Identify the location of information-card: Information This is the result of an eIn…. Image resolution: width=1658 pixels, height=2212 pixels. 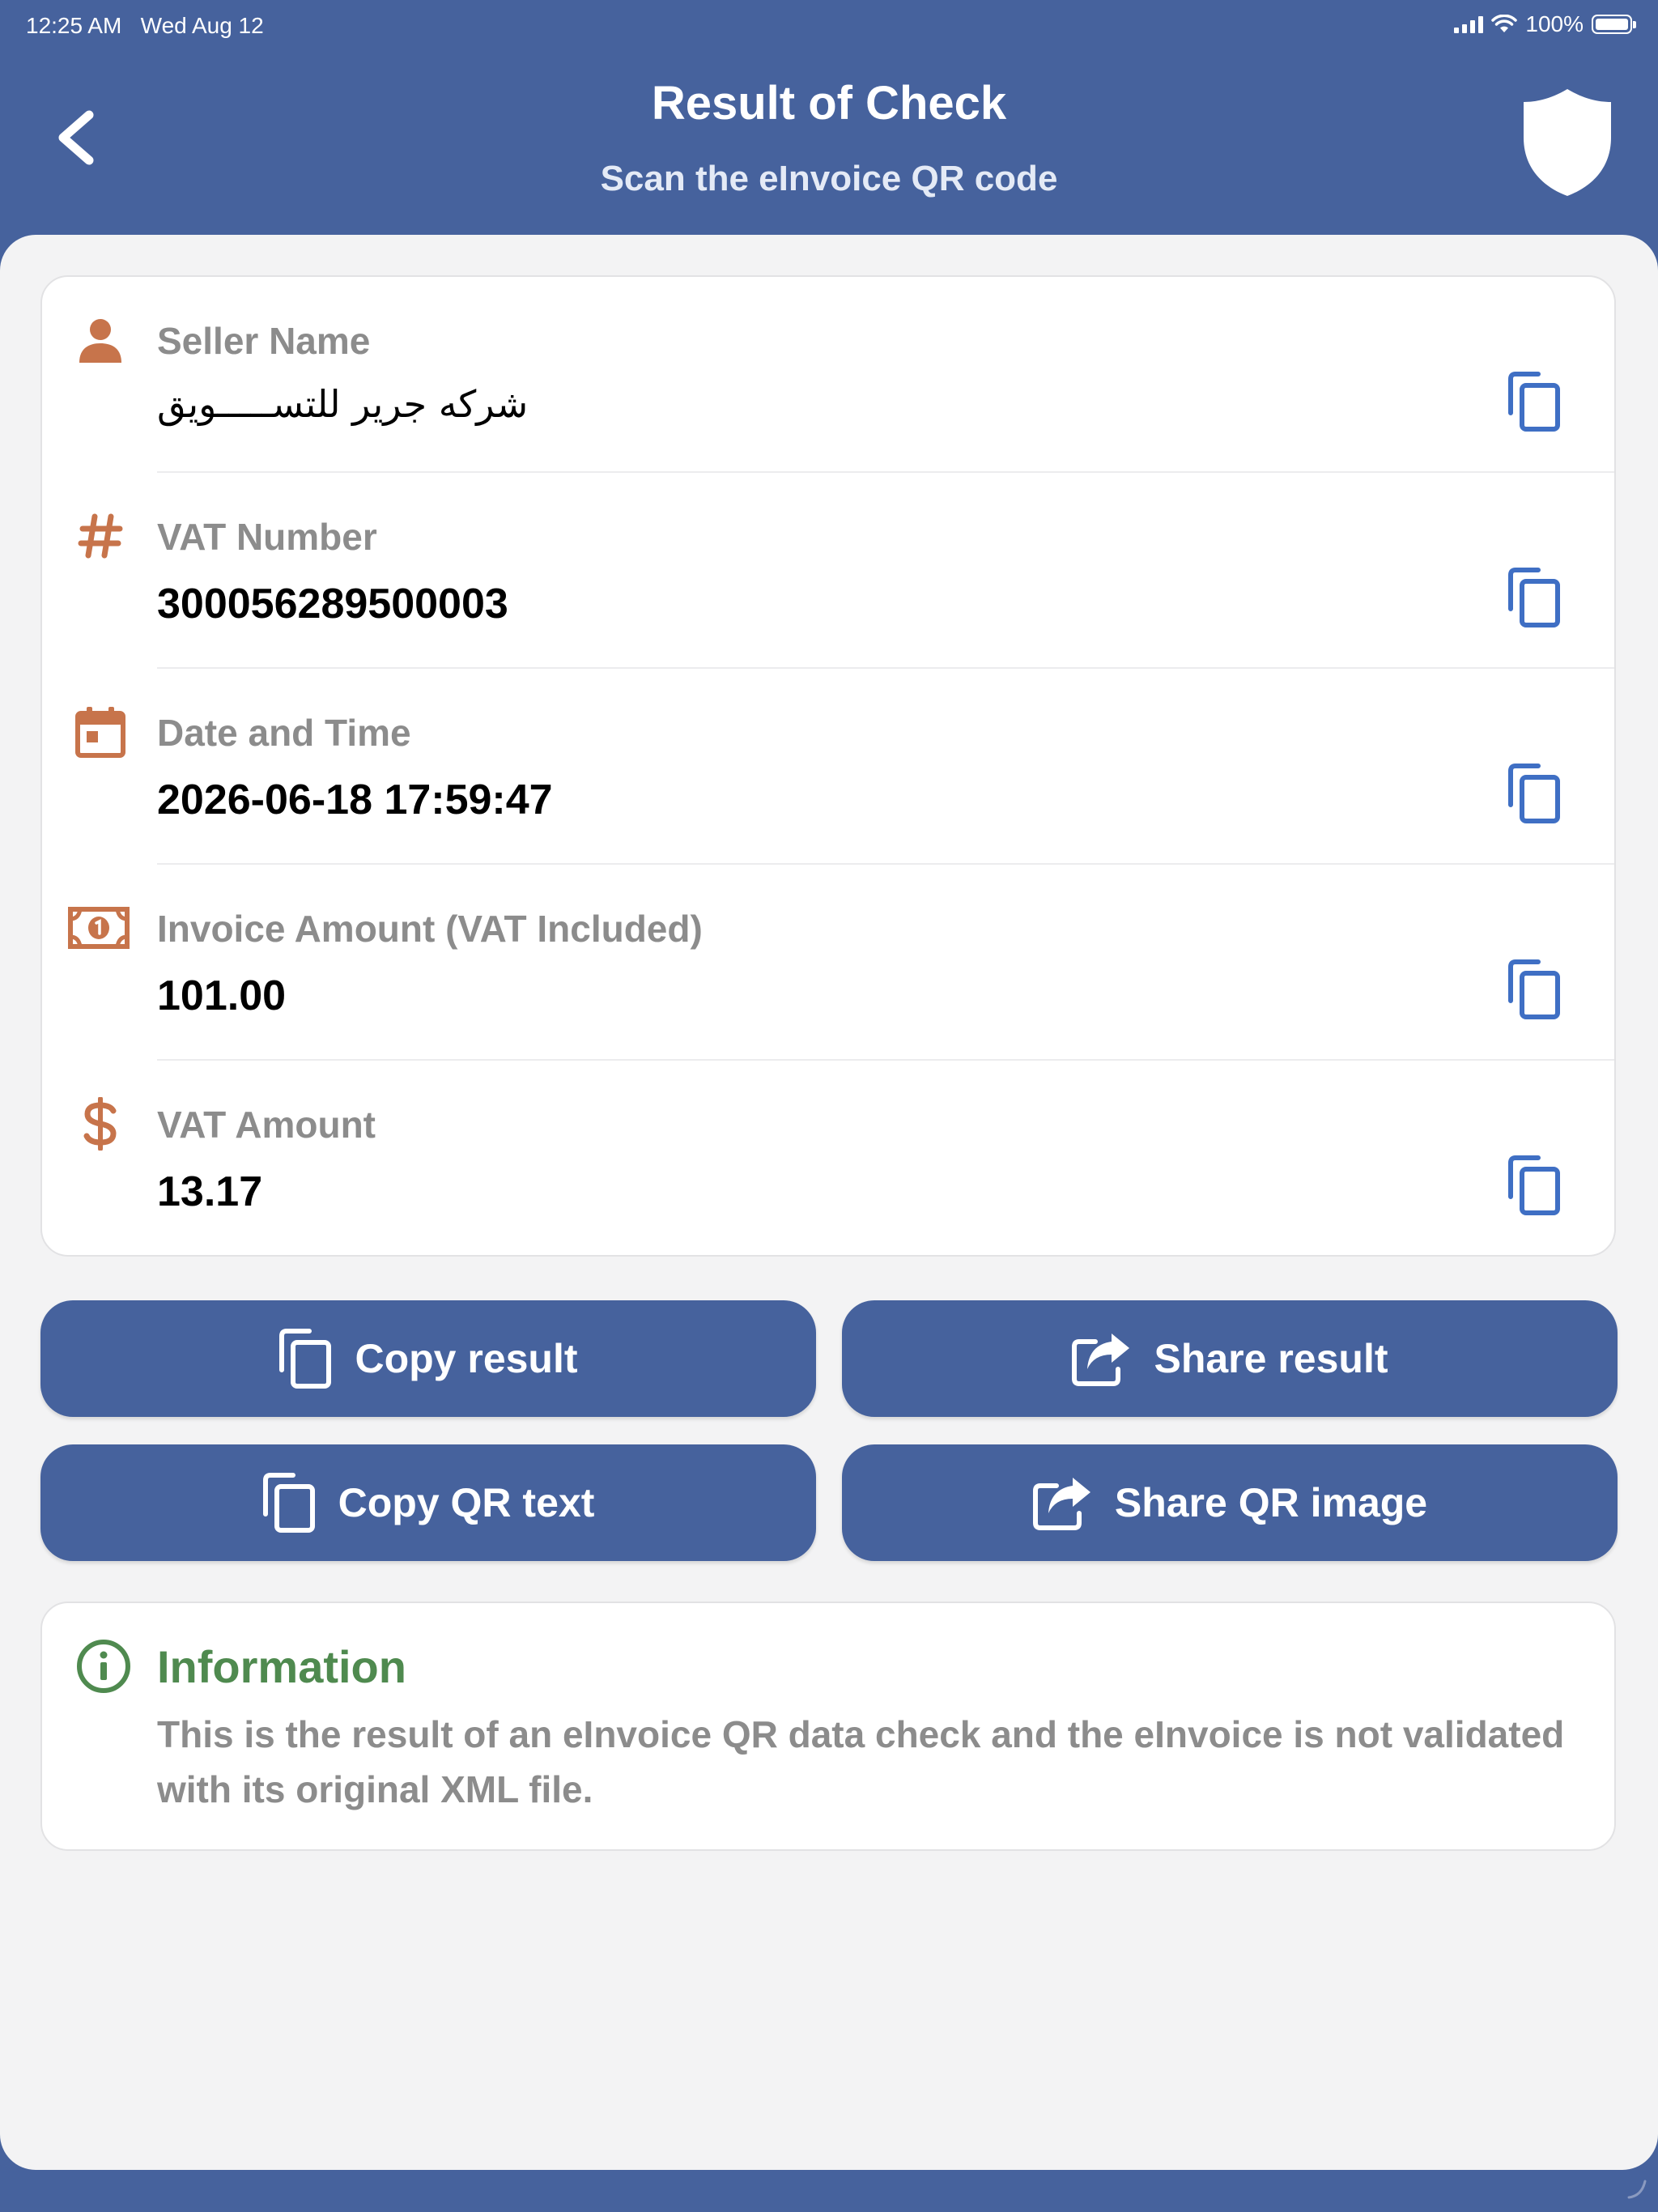
(828, 1727).